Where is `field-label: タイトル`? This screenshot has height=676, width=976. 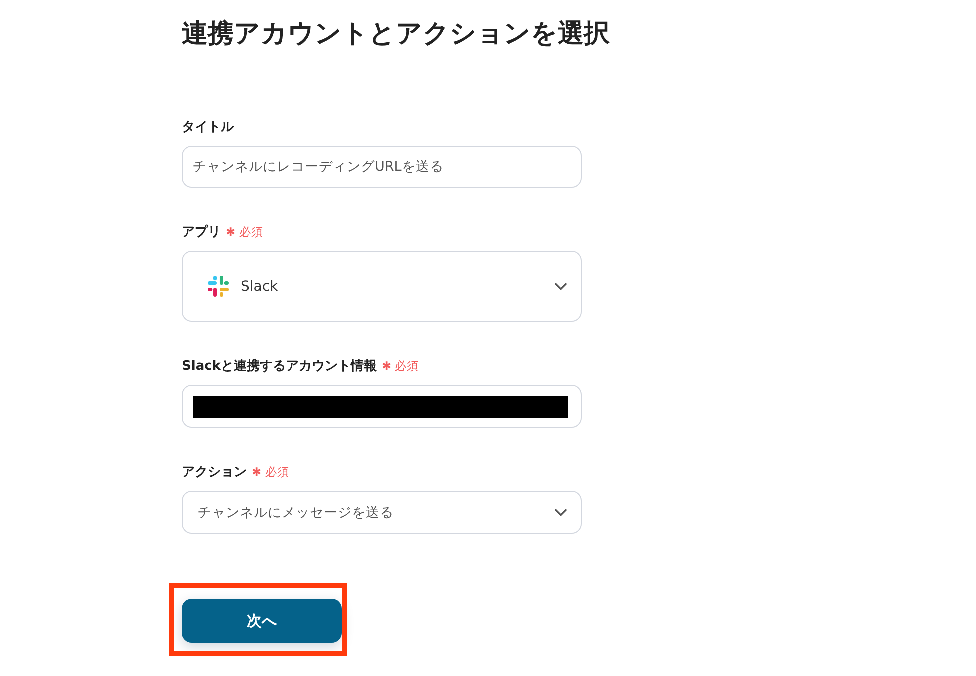 field-label: タイトル is located at coordinates (208, 127).